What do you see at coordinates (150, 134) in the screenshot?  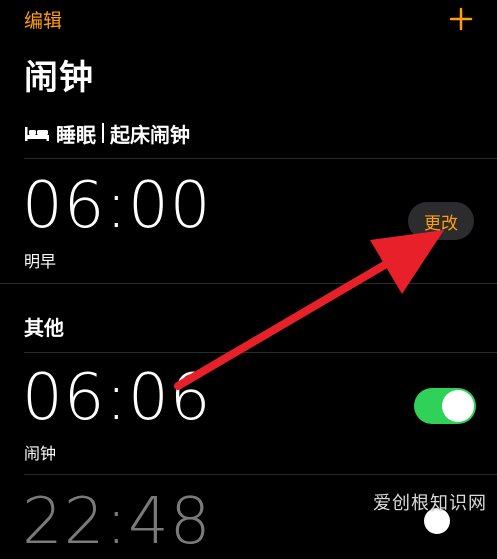 I see `wake-up-alarm-label: 起床闹钟` at bounding box center [150, 134].